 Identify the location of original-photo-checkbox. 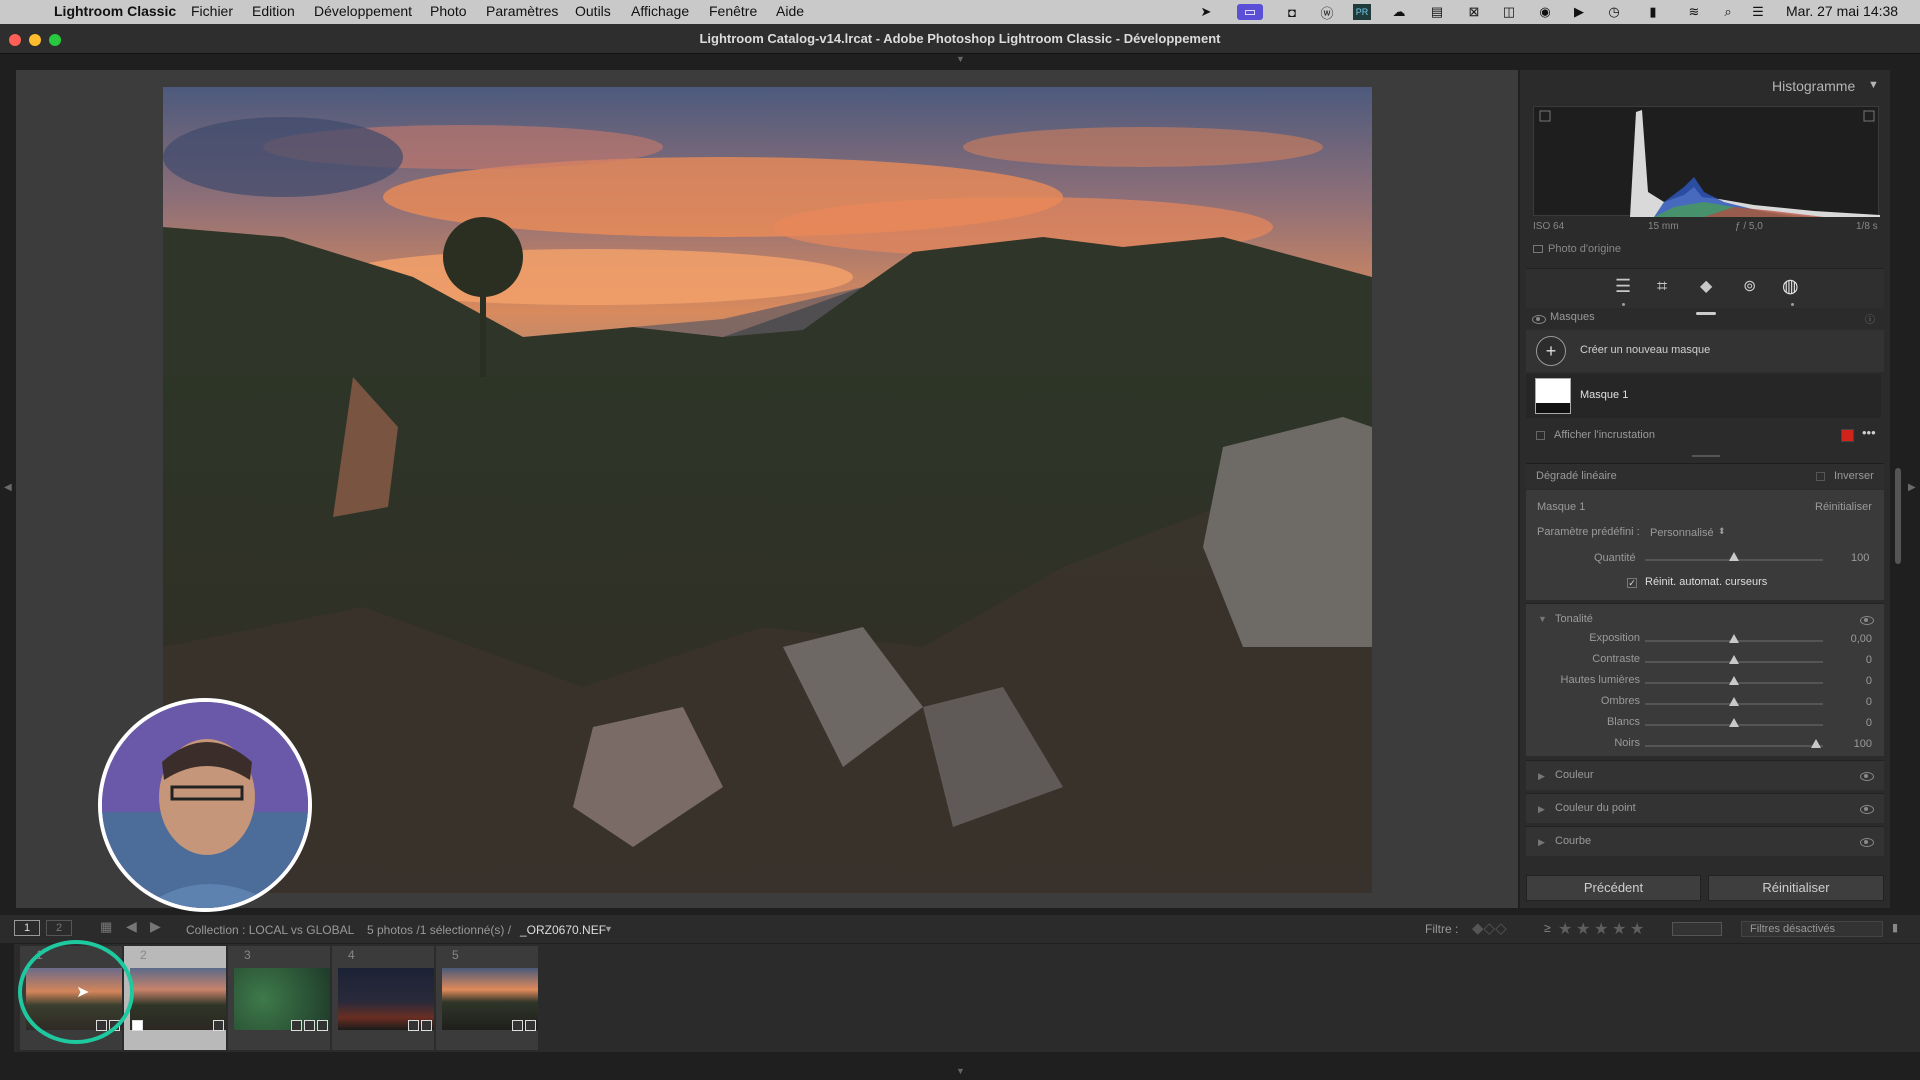
(1538, 249).